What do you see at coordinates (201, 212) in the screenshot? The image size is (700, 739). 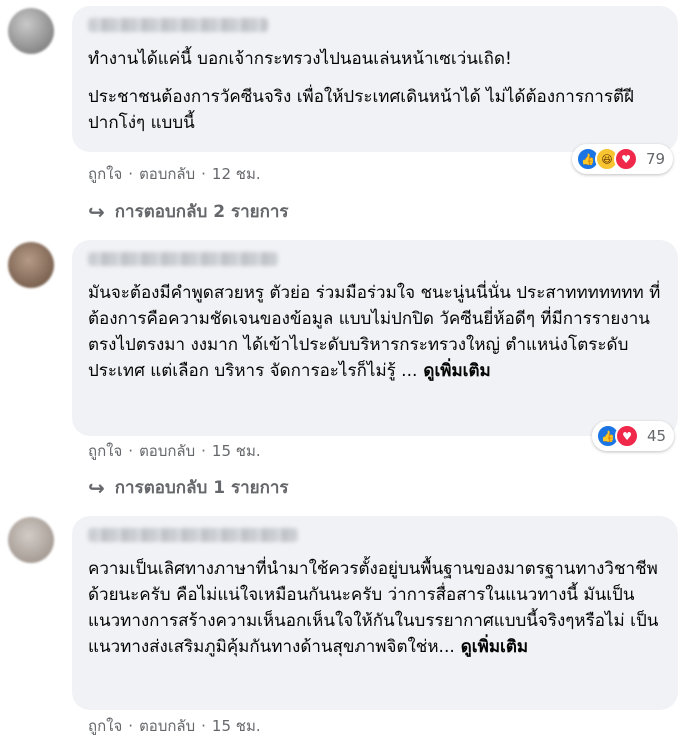 I see `replies-label: การตอบกลับ 2 รายการ` at bounding box center [201, 212].